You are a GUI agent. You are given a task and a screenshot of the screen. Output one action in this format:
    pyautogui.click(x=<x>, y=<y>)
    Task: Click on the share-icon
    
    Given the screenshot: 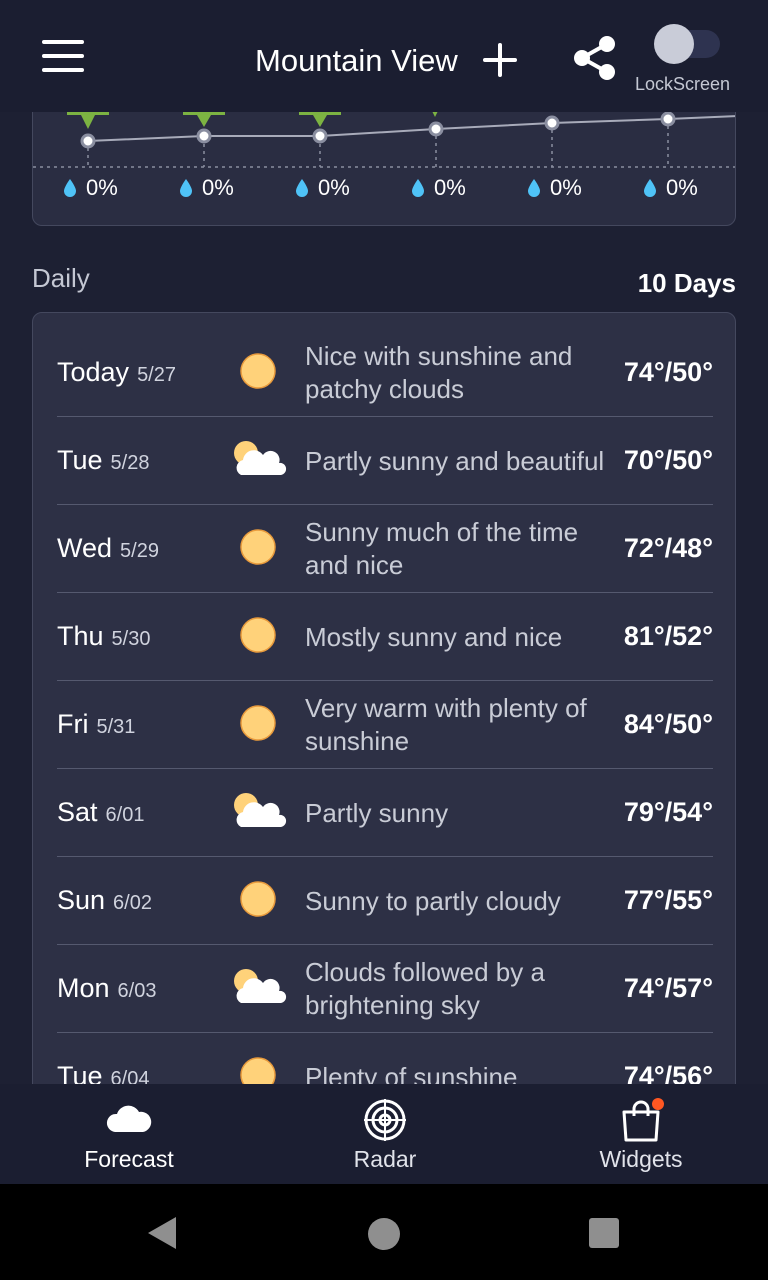 What is the action you would take?
    pyautogui.click(x=595, y=58)
    